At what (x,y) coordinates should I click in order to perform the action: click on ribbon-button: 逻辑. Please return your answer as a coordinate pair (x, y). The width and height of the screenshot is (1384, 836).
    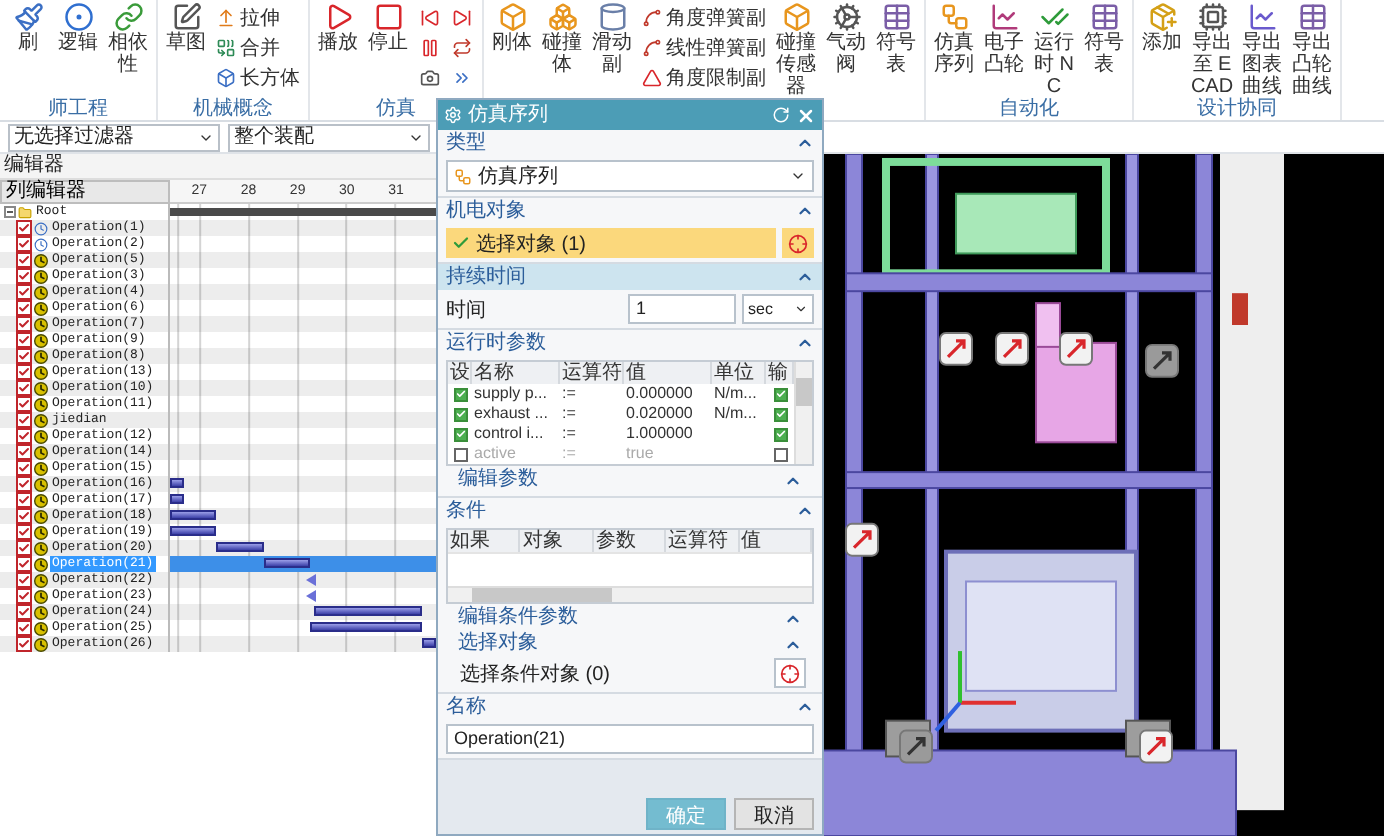
    Looking at the image, I should click on (78, 27).